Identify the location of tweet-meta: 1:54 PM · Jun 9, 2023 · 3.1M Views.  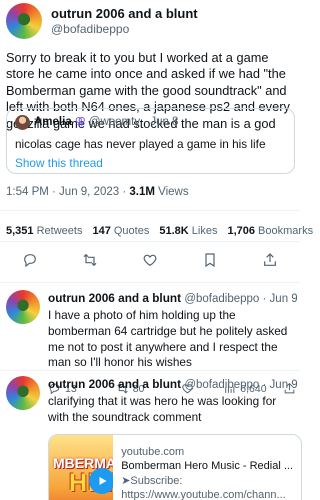
(97, 192).